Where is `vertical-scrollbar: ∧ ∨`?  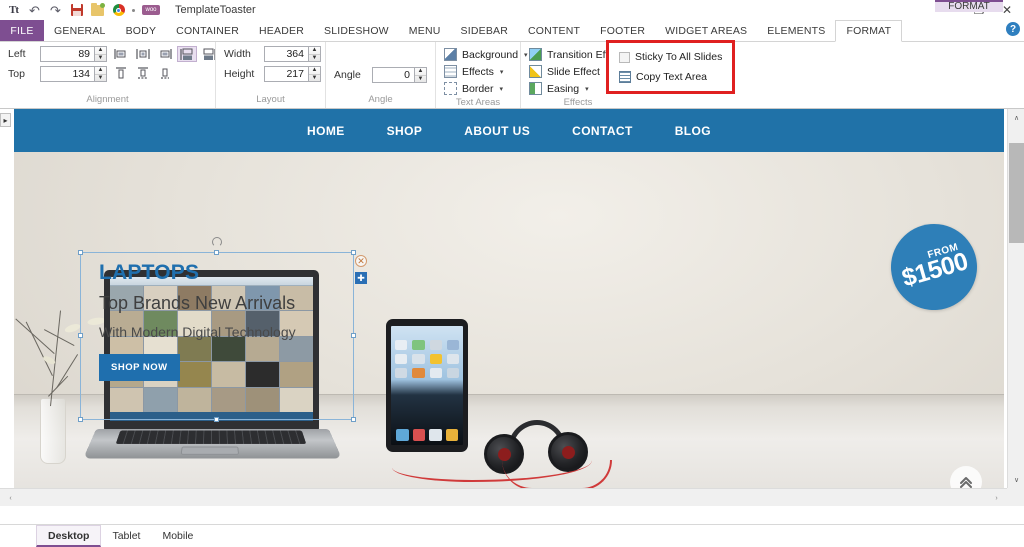
vertical-scrollbar: ∧ ∨ is located at coordinates (1015, 298).